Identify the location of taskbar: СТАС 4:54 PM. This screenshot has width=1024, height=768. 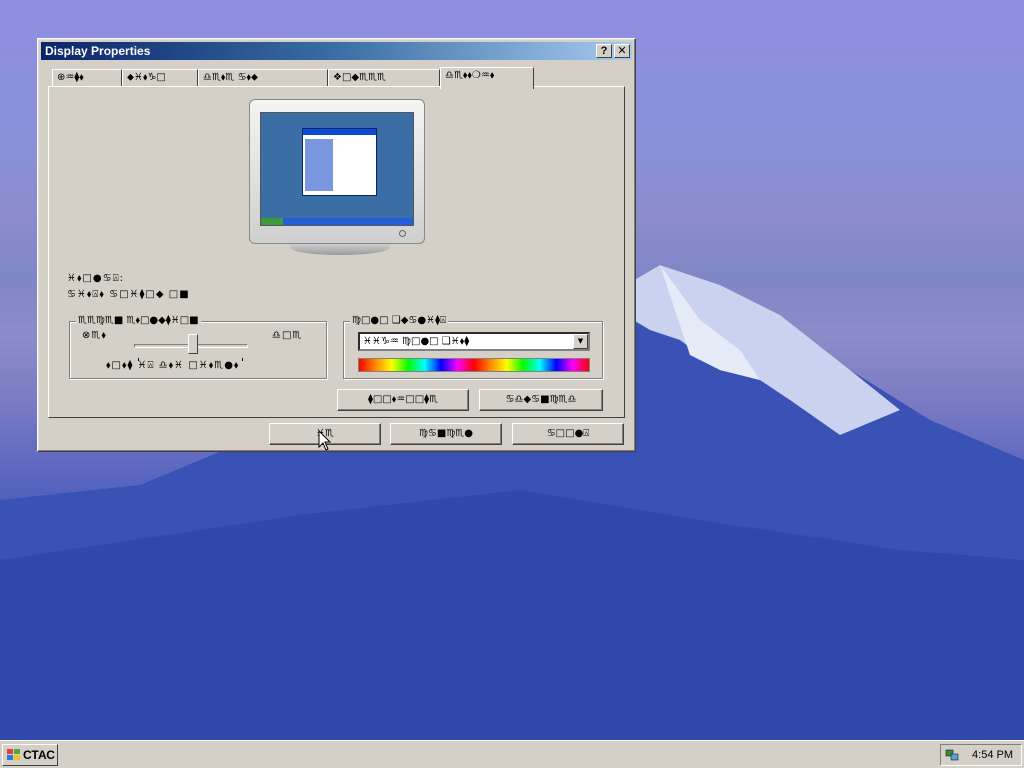
(512, 754).